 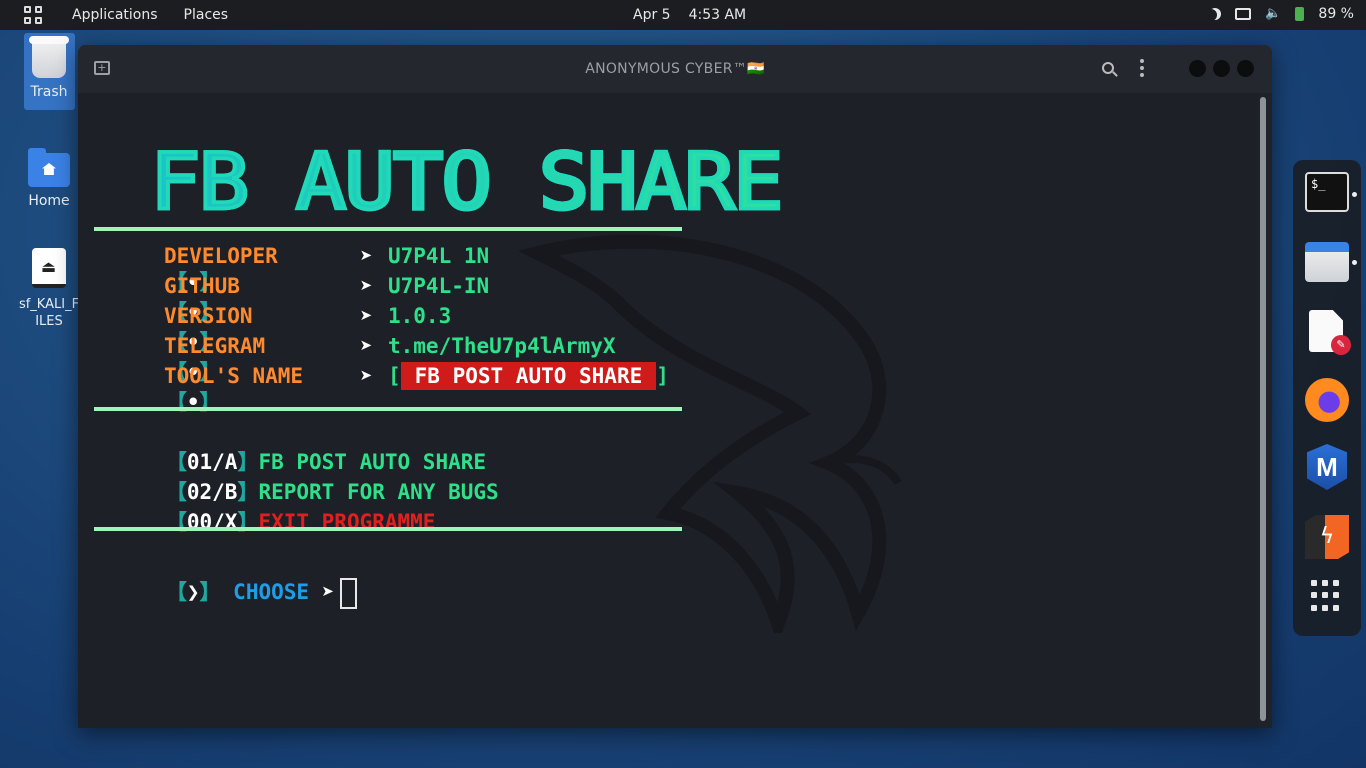 I want to click on tool-name-tag: [FB POST AUTO SHARE], so click(x=528, y=376).